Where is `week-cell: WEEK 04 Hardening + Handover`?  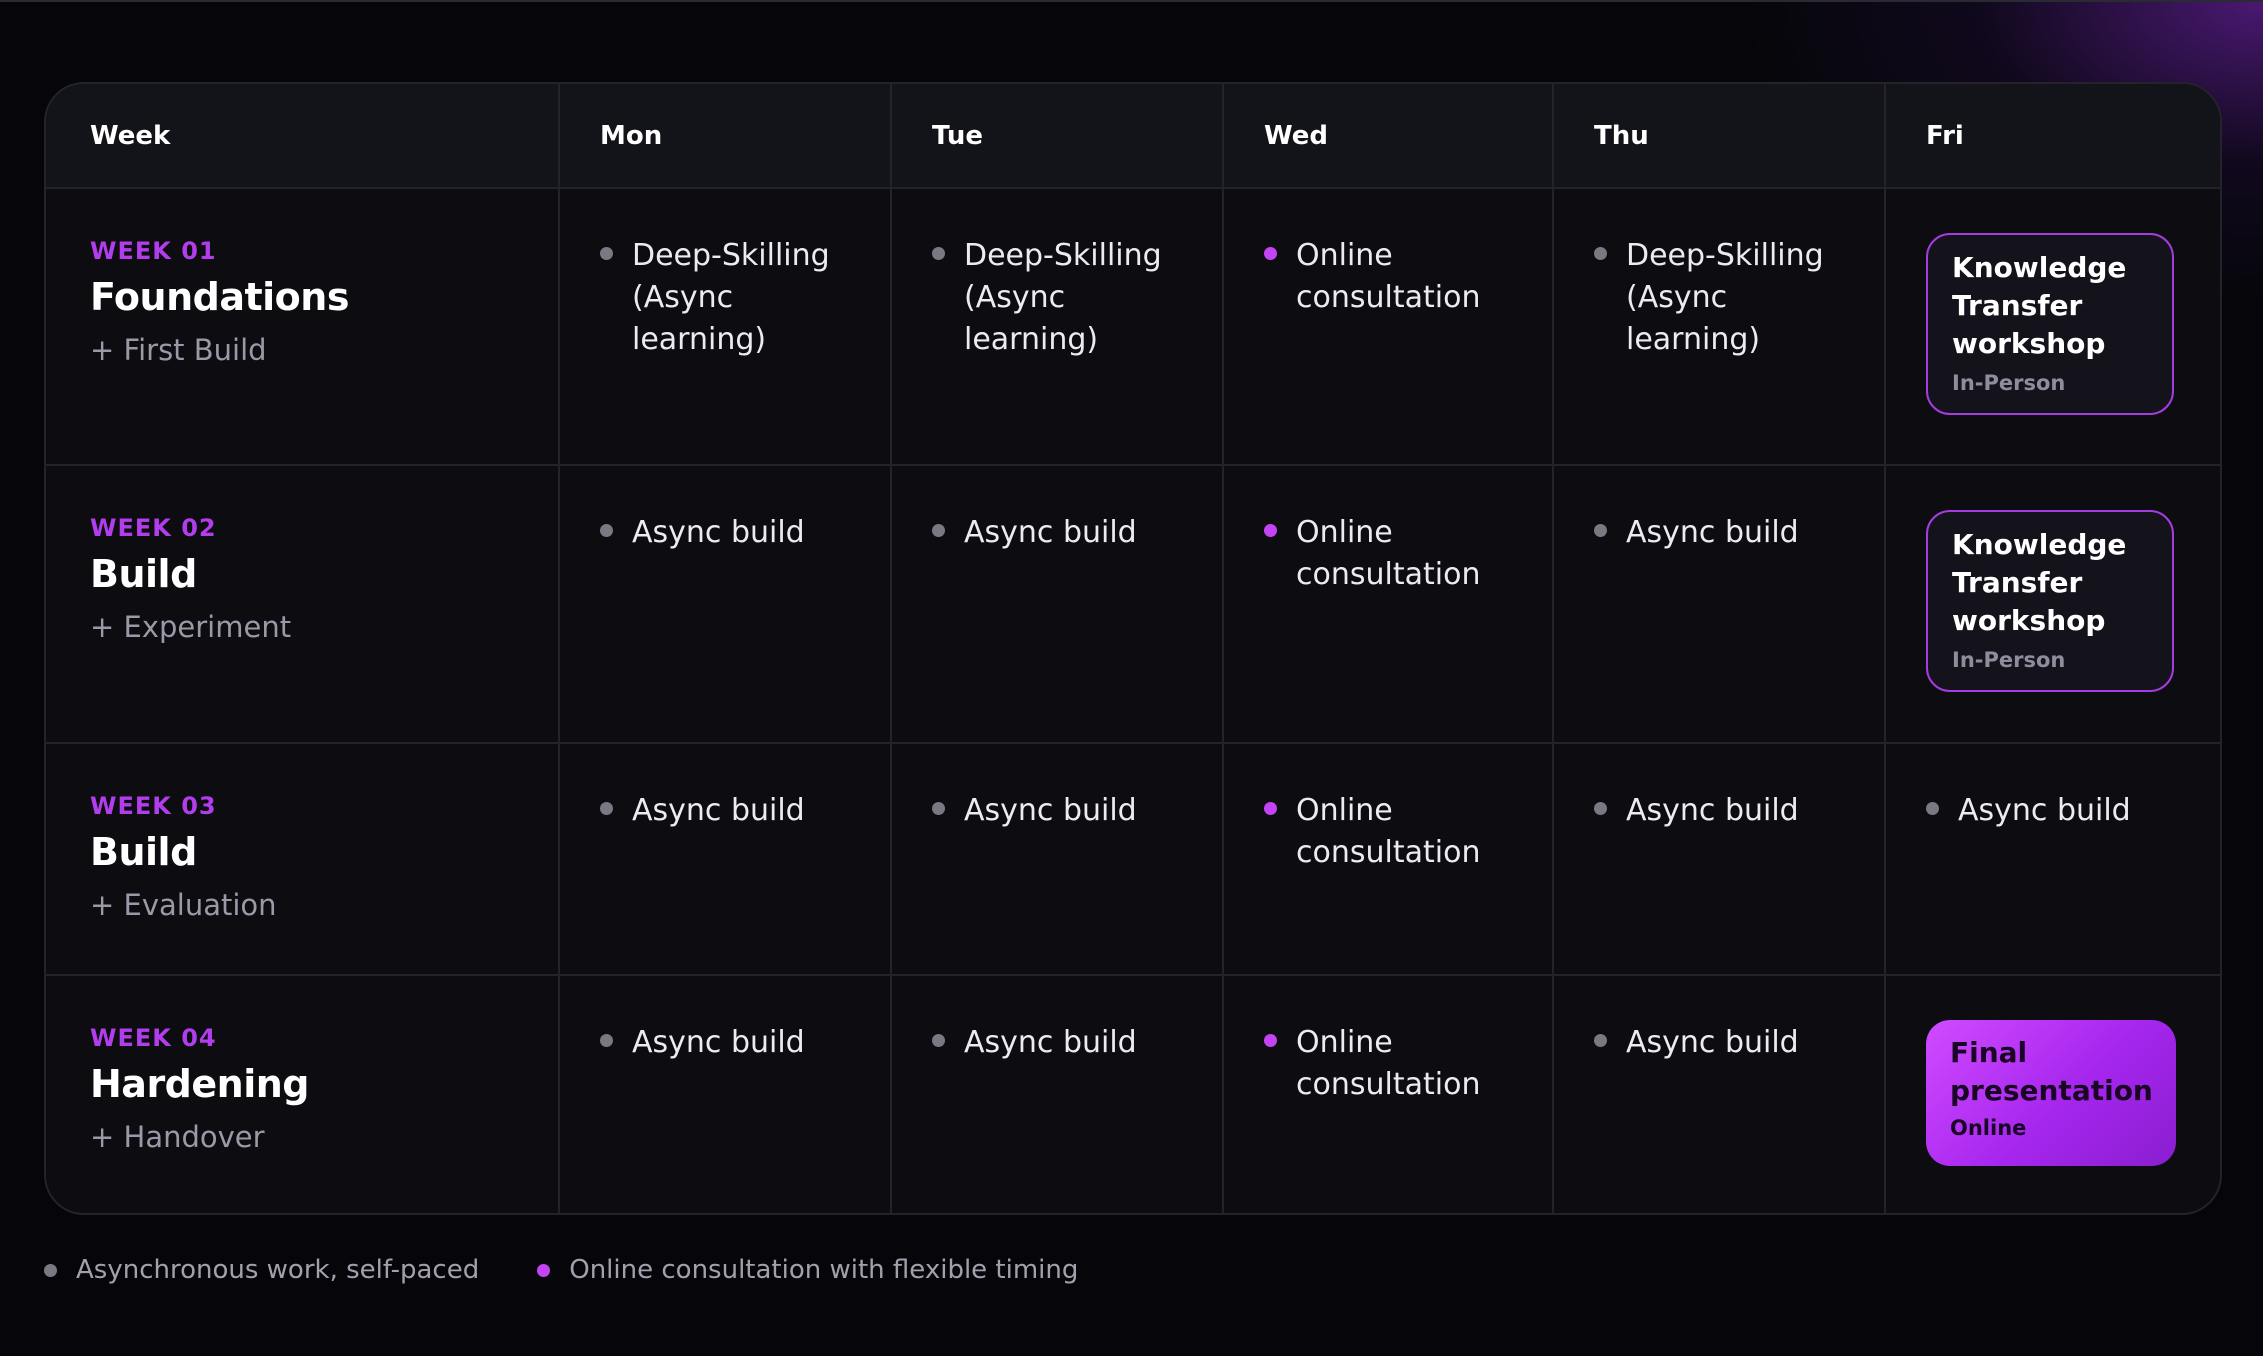
week-cell: WEEK 04 Hardening + Handover is located at coordinates (303, 1094).